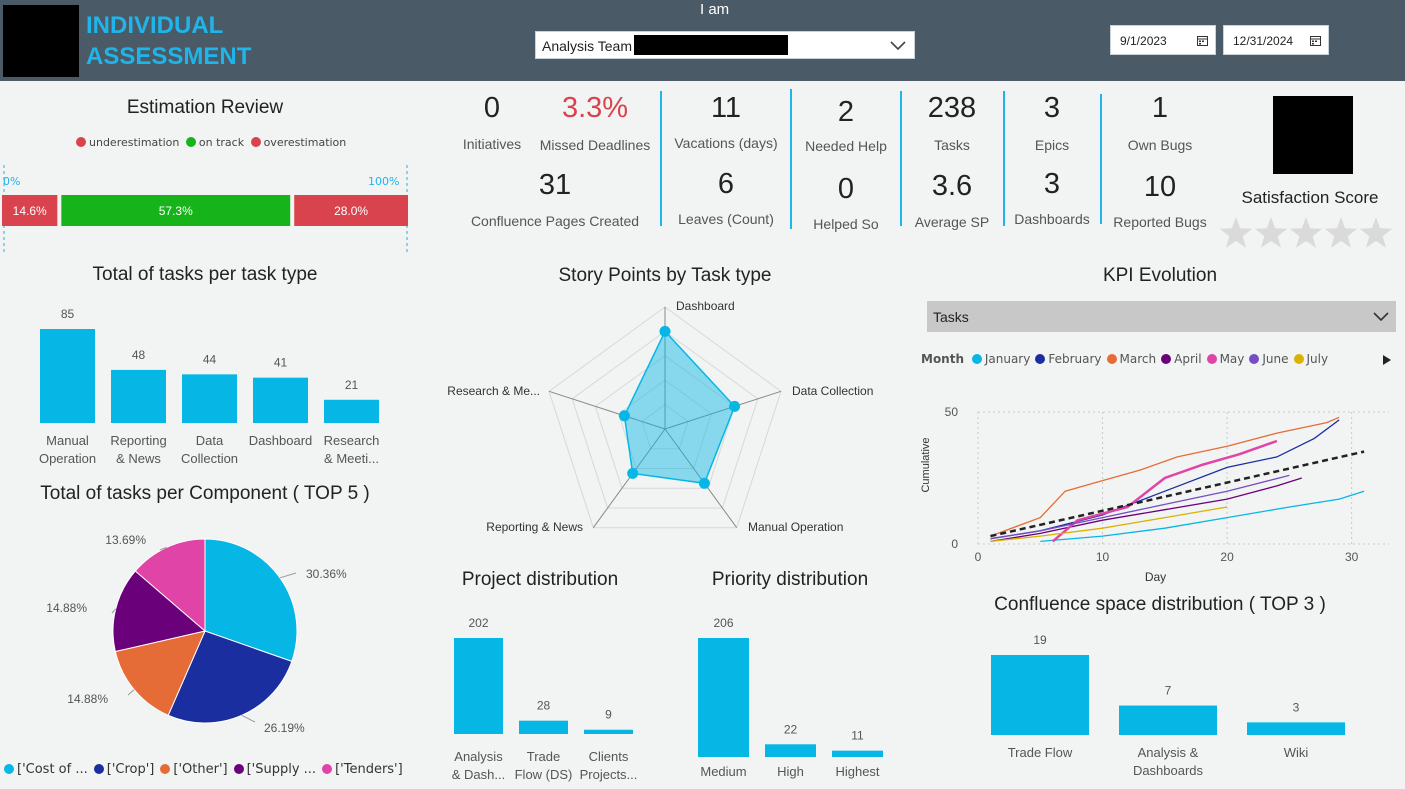 This screenshot has width=1405, height=789. I want to click on kpi-leaves-label: Leaves (Count), so click(726, 219).